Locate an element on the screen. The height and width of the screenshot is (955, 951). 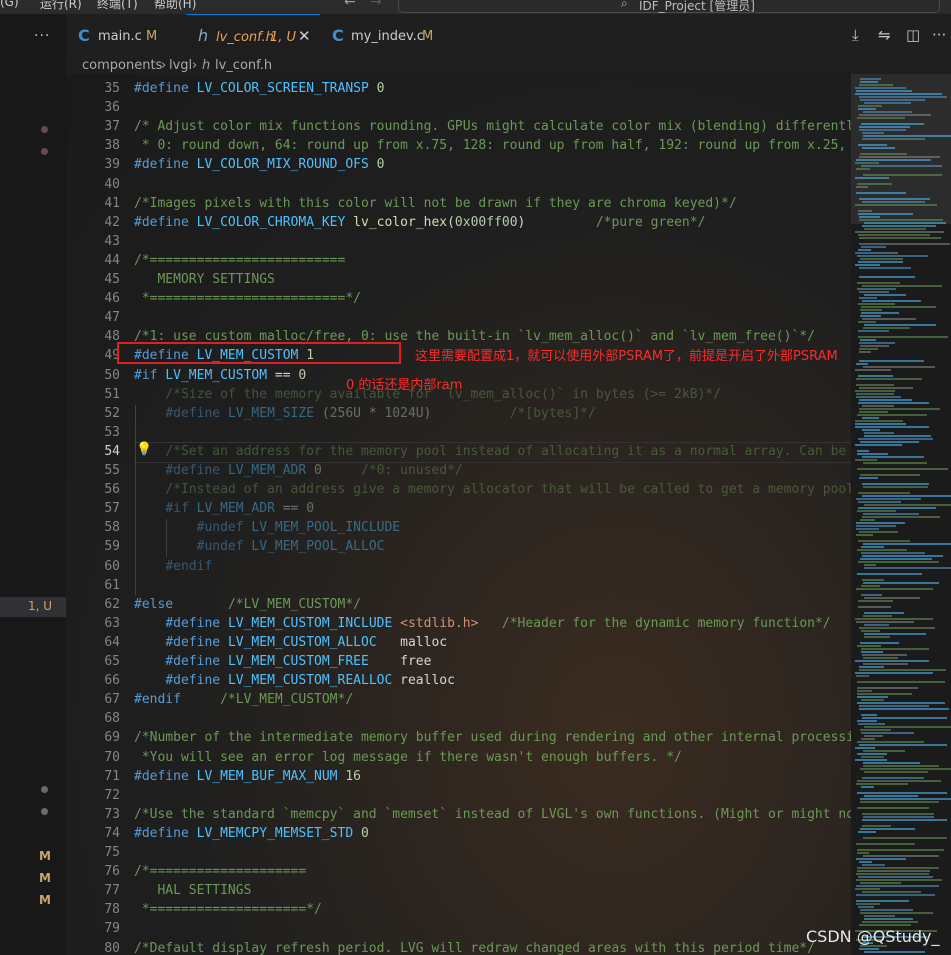
breadcrumb-item: lv_conf.h is located at coordinates (243, 65).